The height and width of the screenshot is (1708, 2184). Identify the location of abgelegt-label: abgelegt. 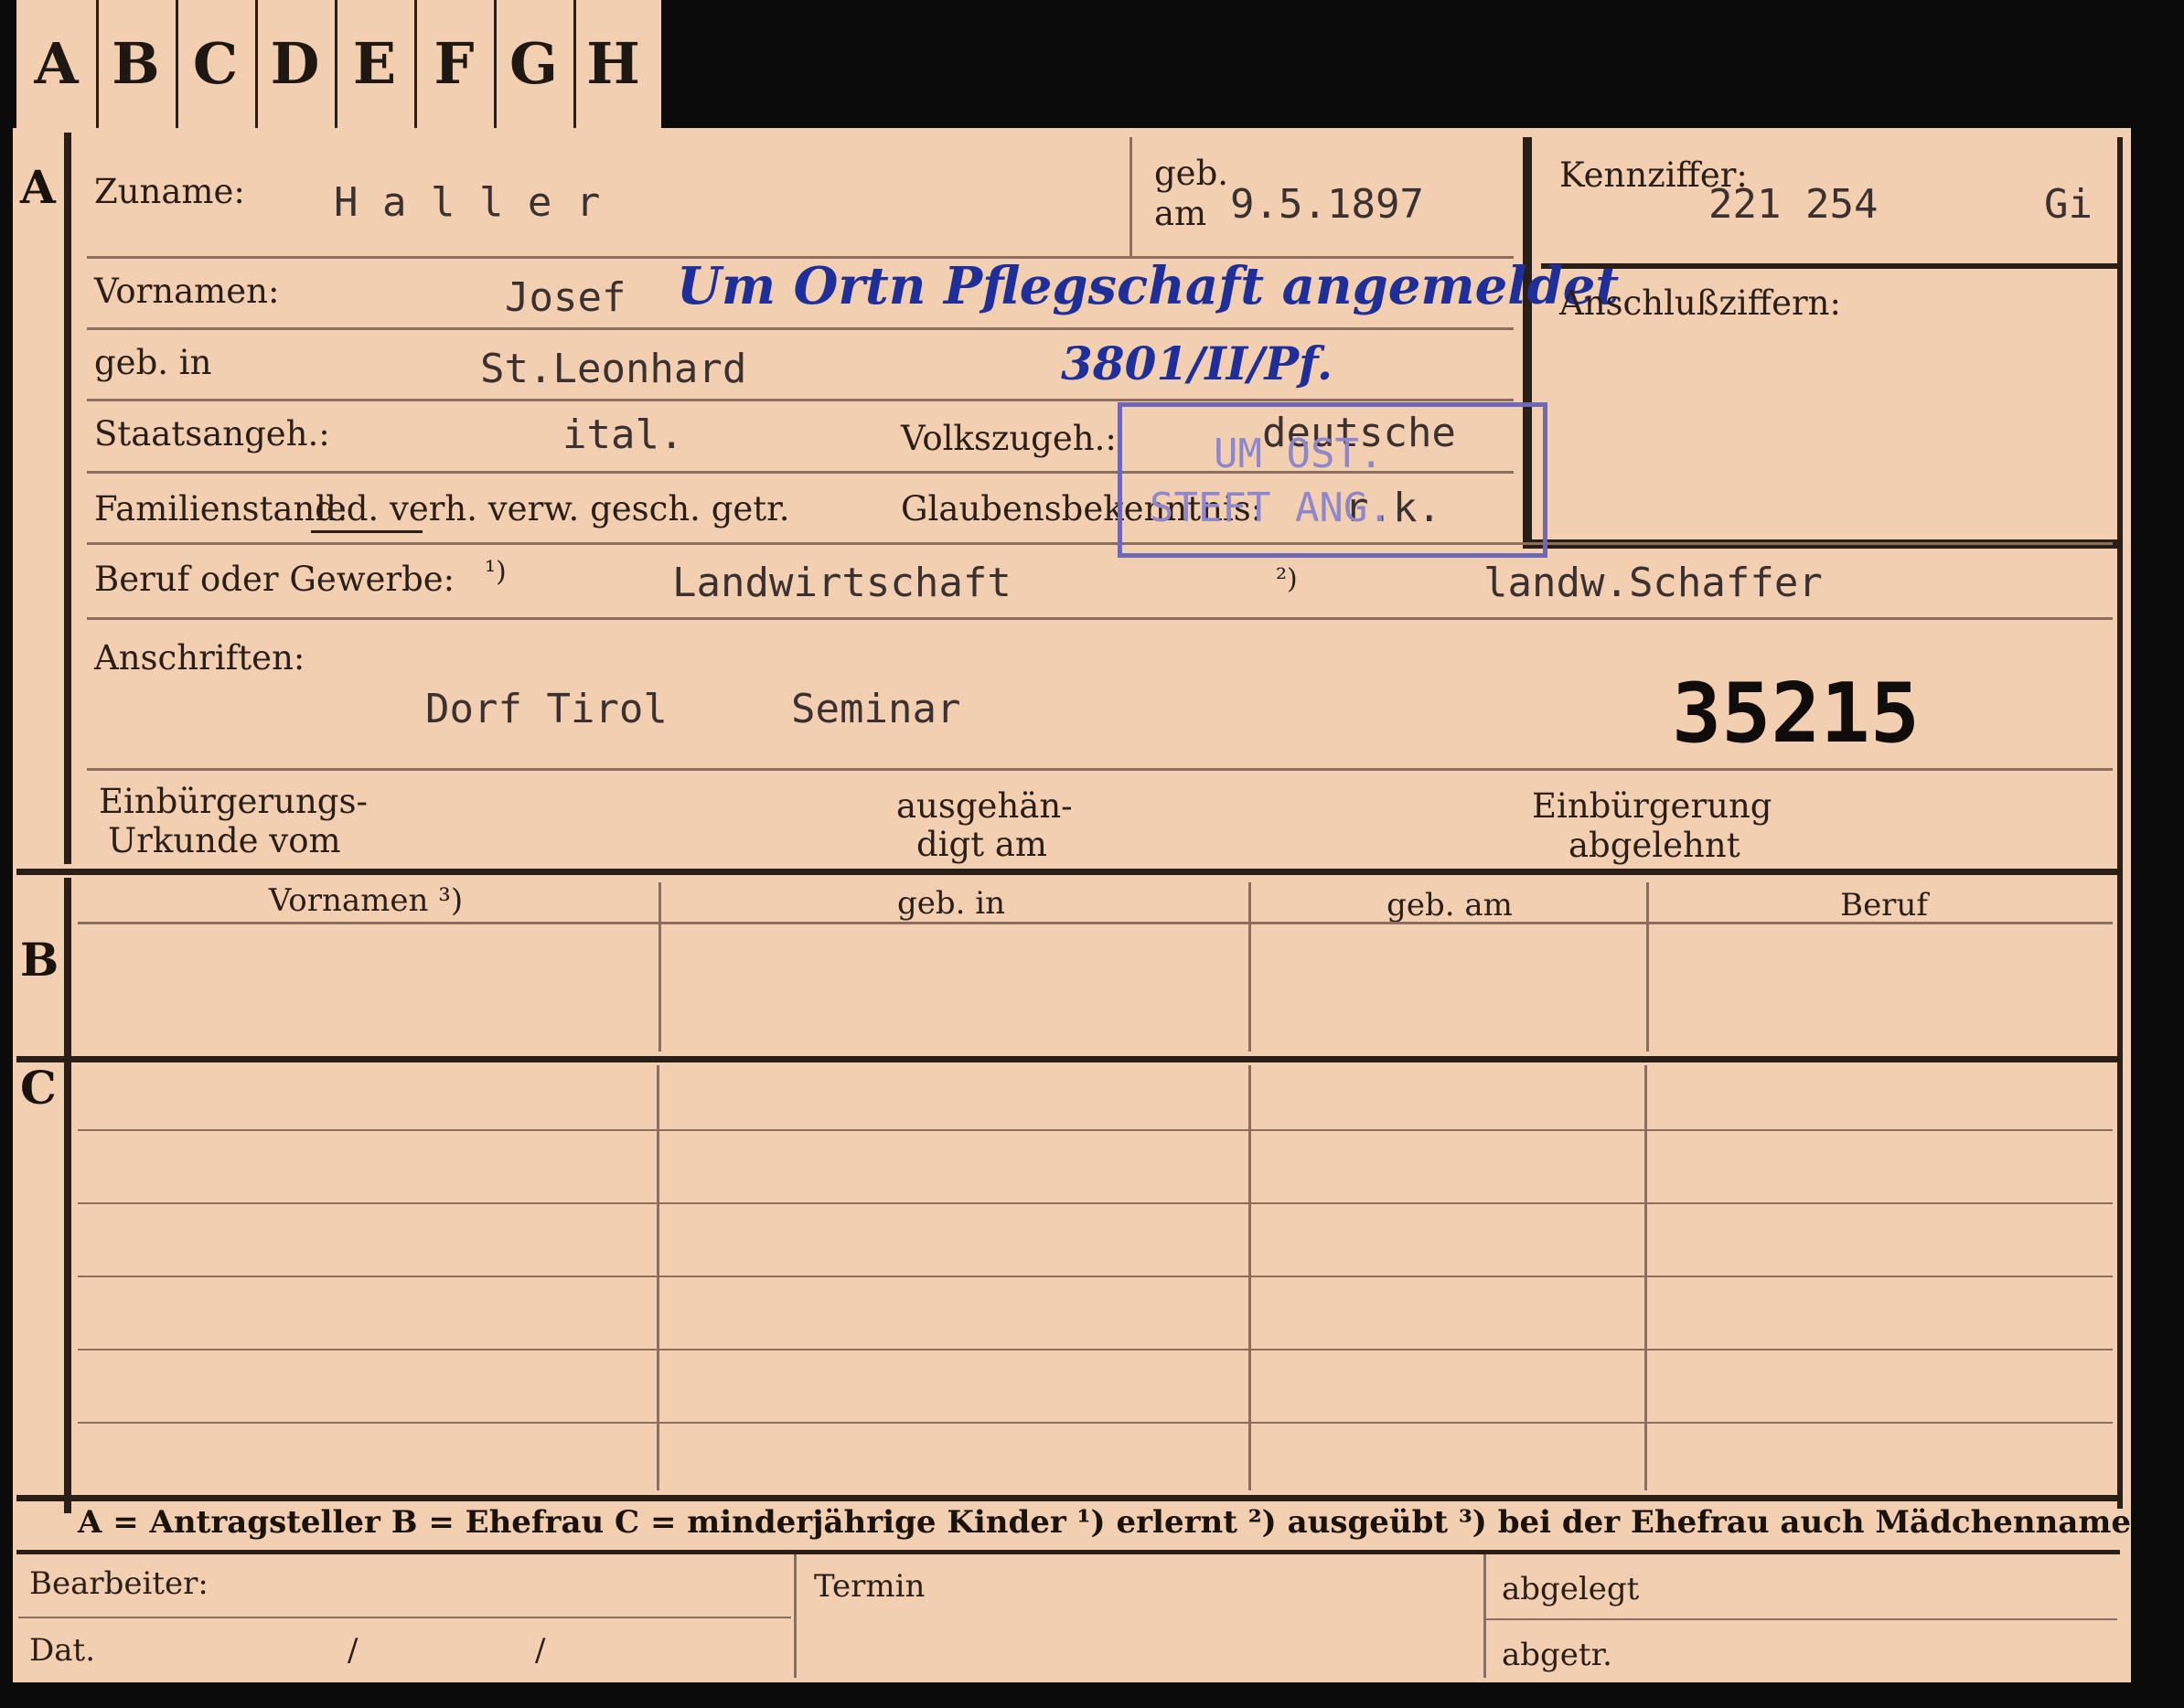
(1571, 1589).